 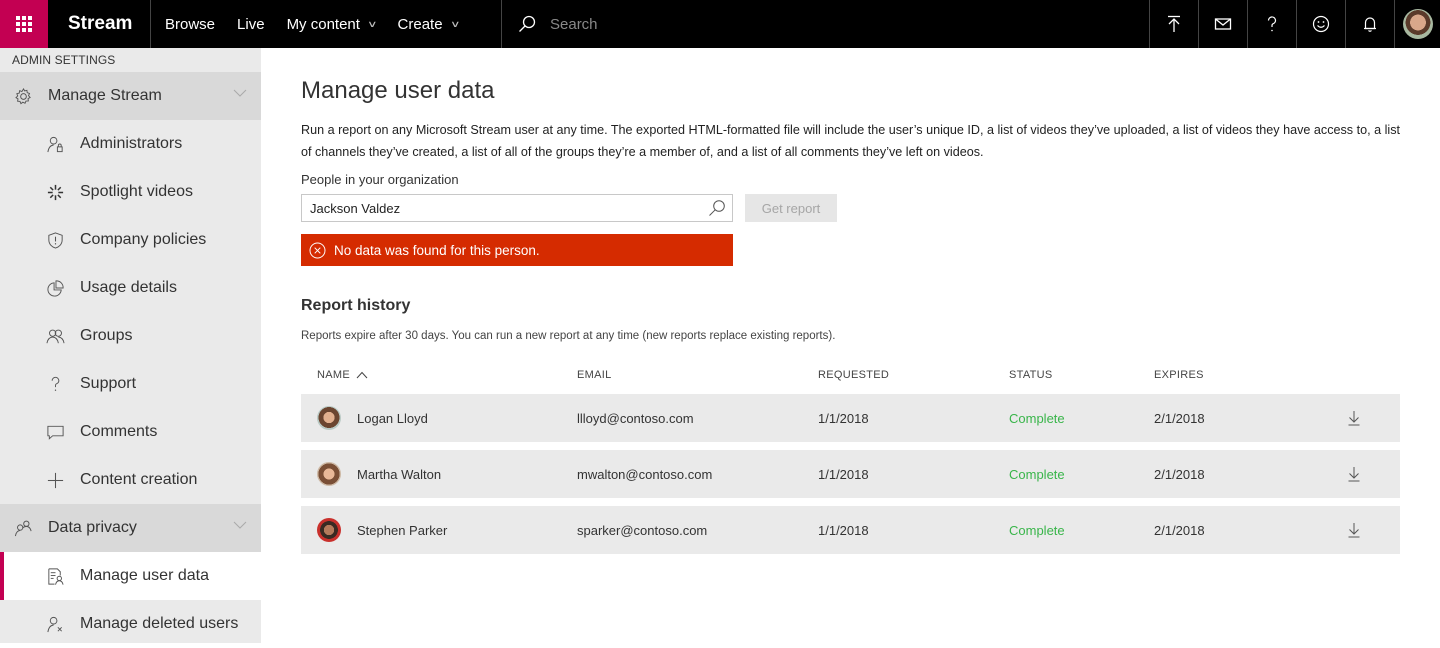 I want to click on nav-my-content: My content ∨, so click(x=338, y=24).